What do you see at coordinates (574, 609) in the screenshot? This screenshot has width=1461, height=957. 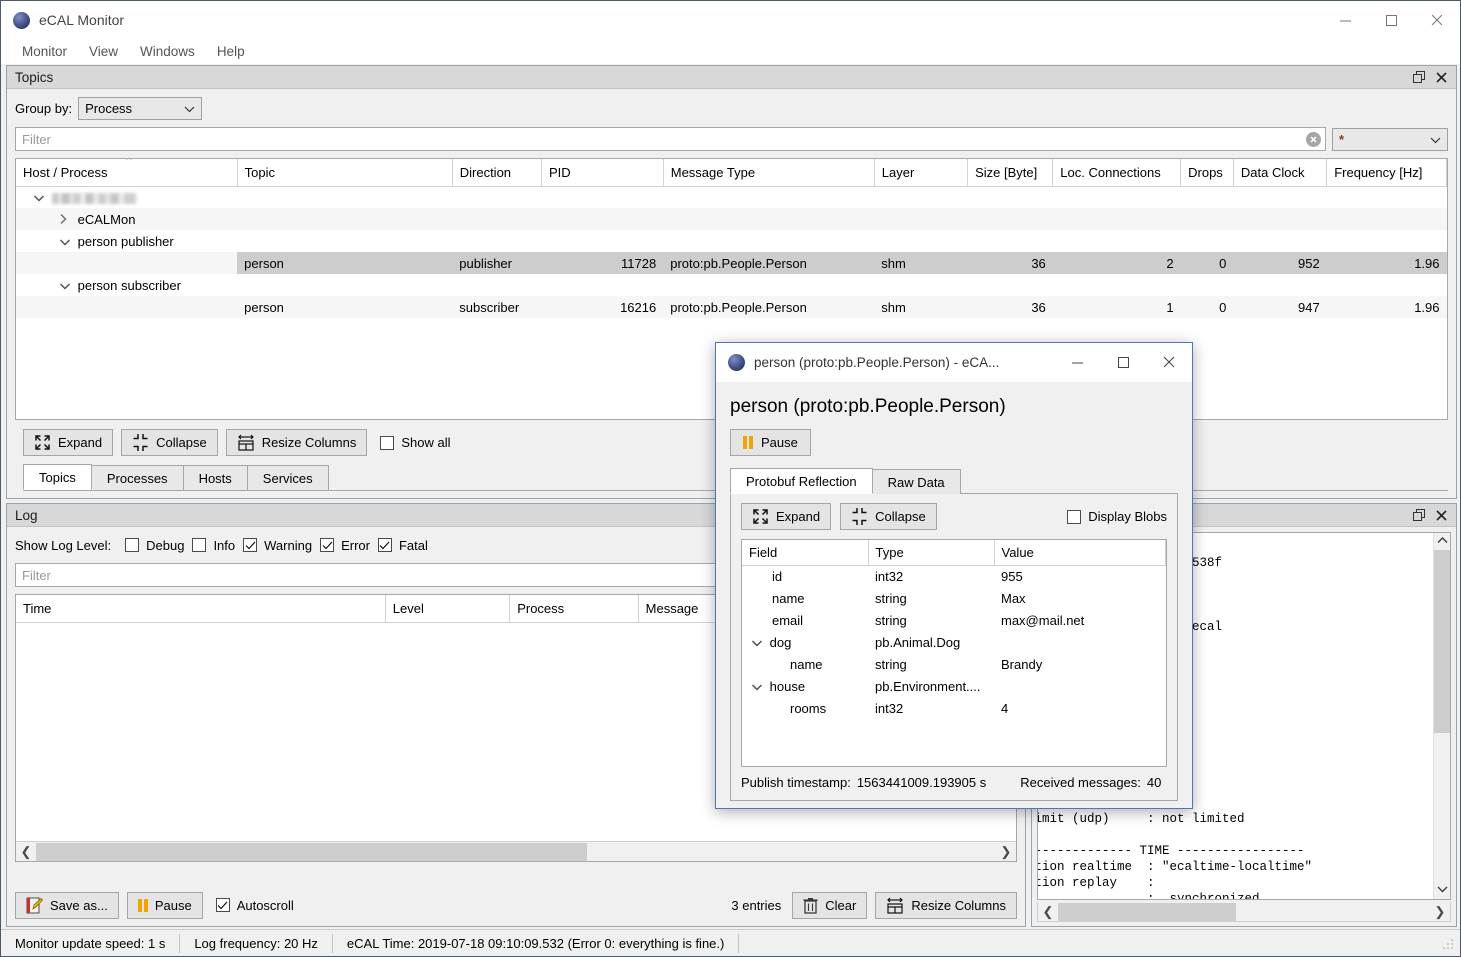 I see `col-process: Process` at bounding box center [574, 609].